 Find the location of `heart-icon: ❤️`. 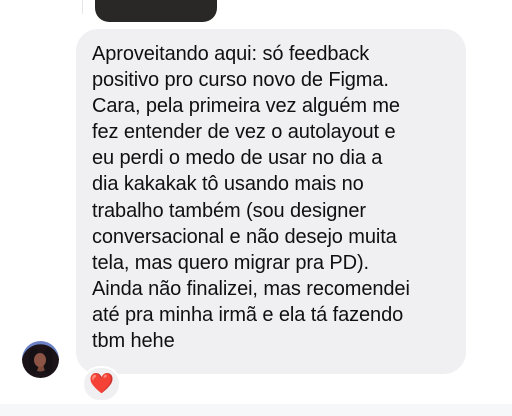

heart-icon: ❤️ is located at coordinates (101, 384).